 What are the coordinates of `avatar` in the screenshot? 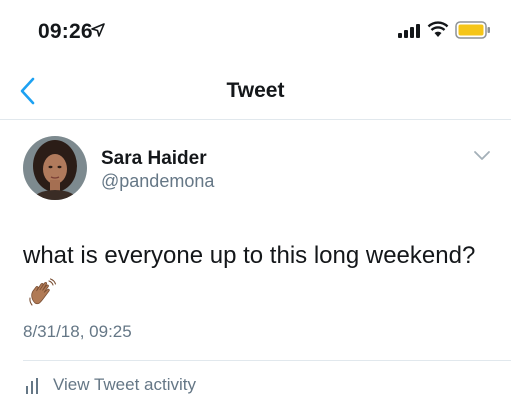 It's located at (55, 168).